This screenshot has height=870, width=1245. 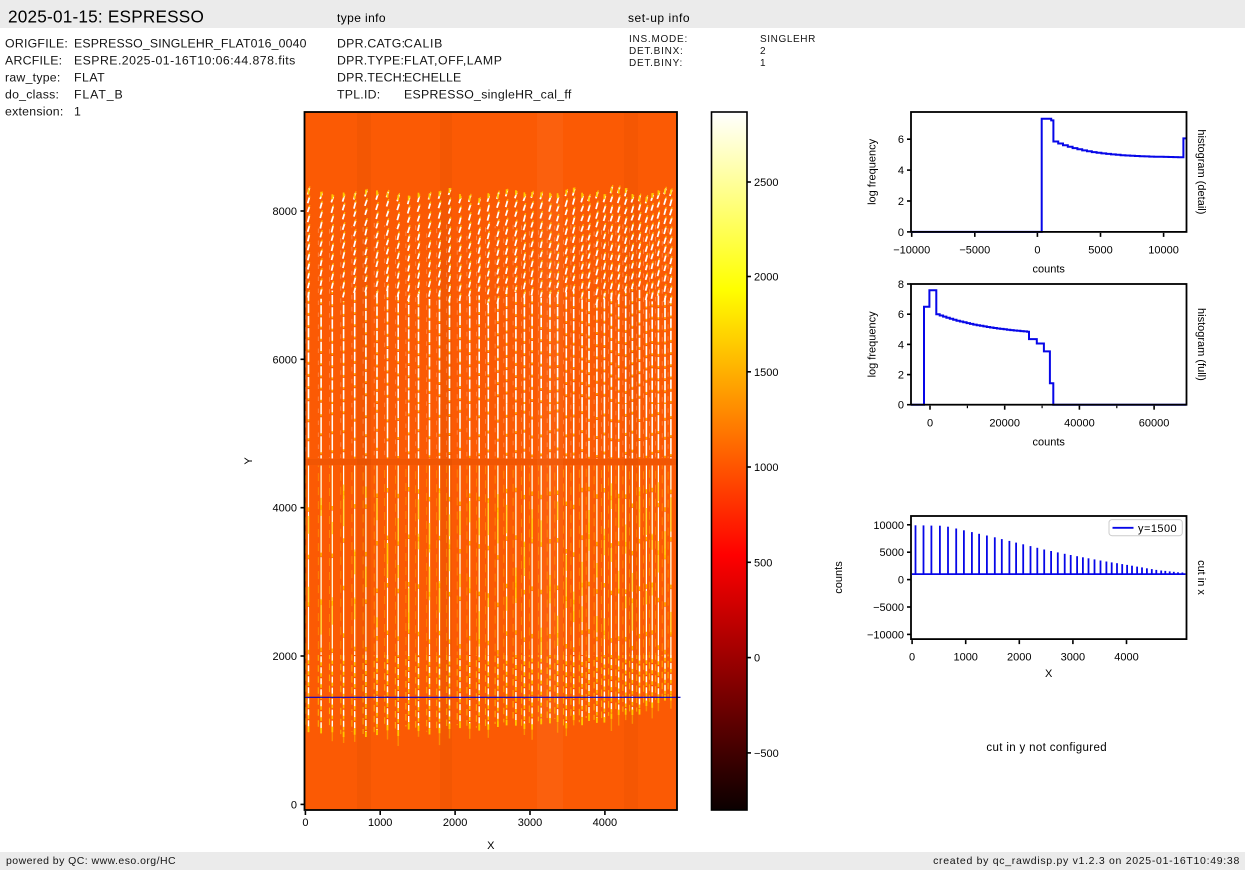 I want to click on svg-text: histogram (detail), so click(x=1201, y=171).